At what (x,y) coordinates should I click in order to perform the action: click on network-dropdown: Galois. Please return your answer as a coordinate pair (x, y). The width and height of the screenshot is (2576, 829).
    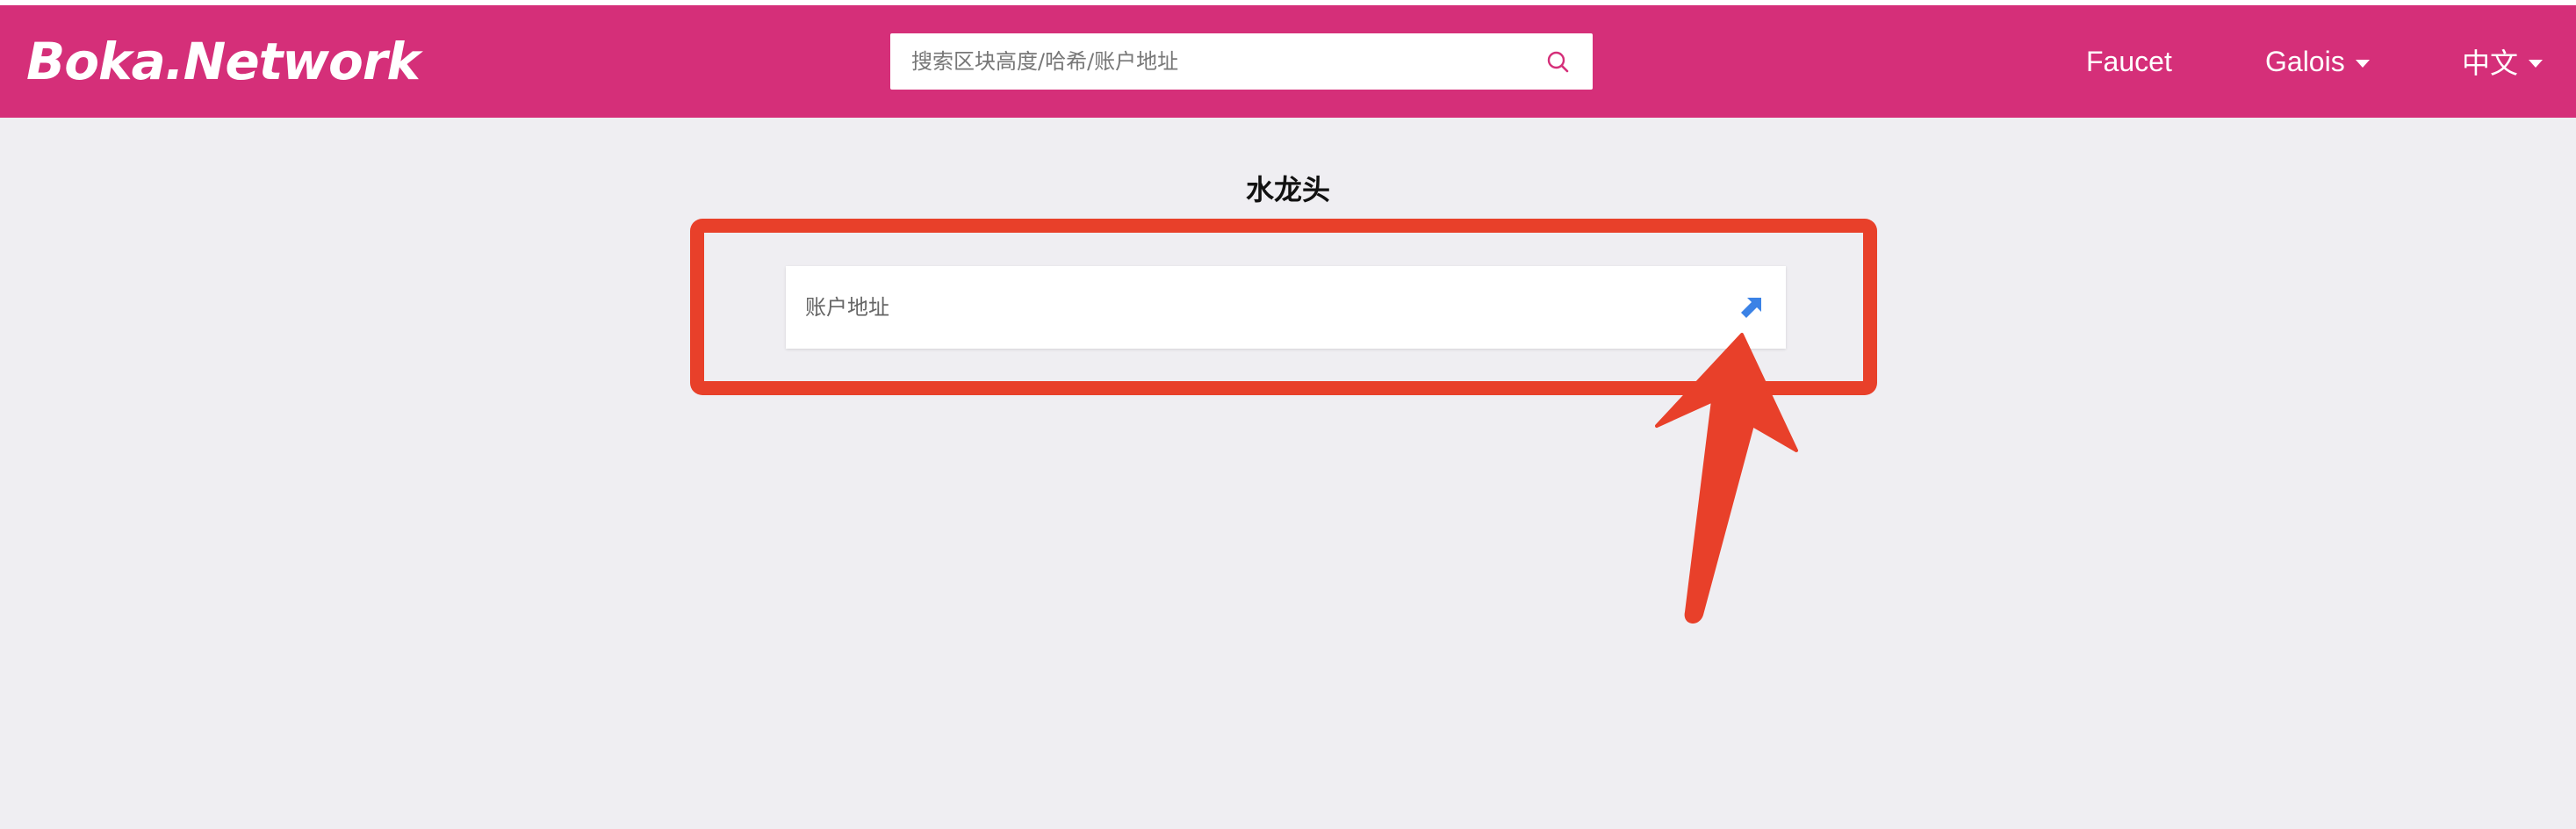
    Looking at the image, I should click on (2317, 61).